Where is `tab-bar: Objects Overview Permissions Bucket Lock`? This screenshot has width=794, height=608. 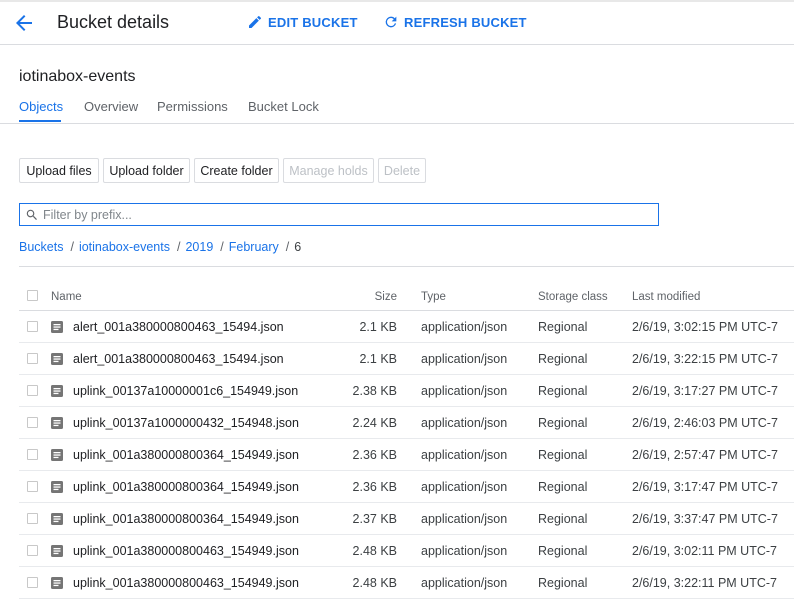
tab-bar: Objects Overview Permissions Bucket Lock is located at coordinates (397, 111).